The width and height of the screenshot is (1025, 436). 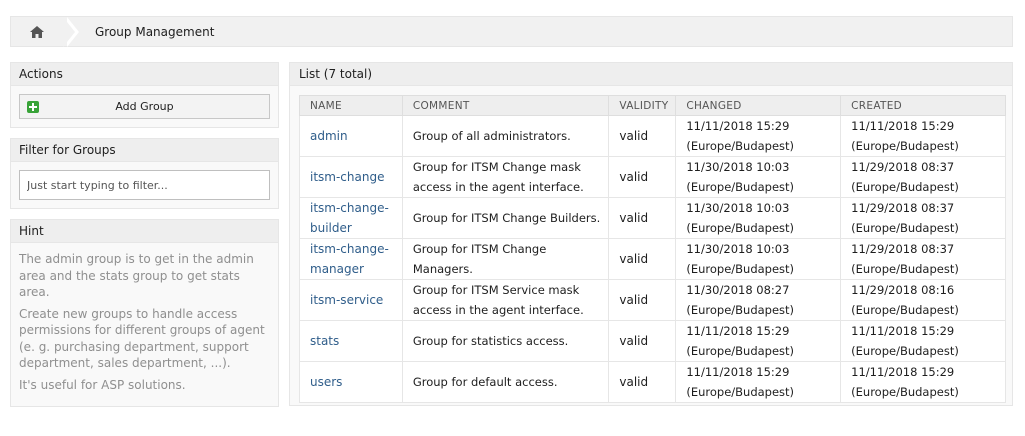 I want to click on group-changed: 11/30/2018 08:27 (Europe/Budapest), so click(x=758, y=300).